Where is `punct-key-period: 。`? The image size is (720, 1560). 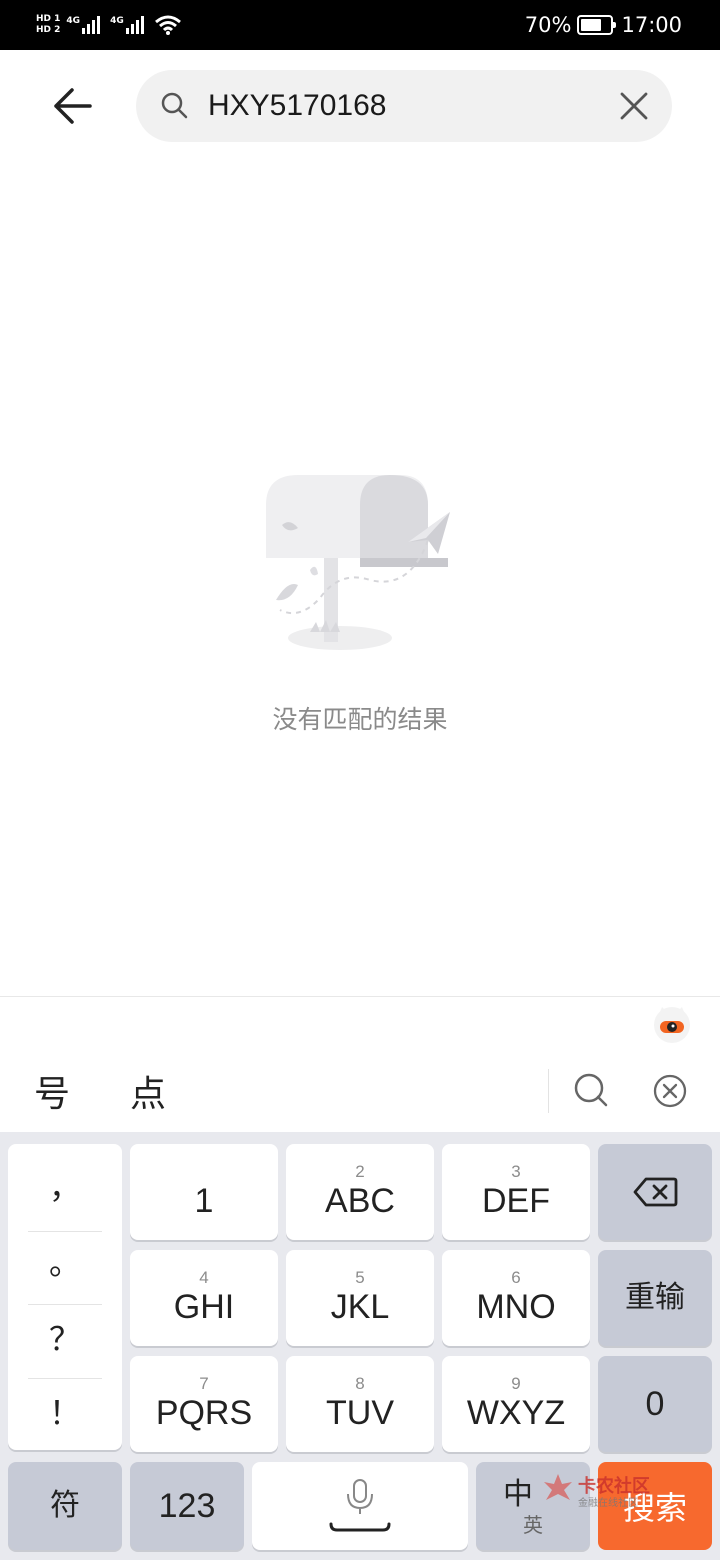 punct-key-period: 。 is located at coordinates (65, 1261).